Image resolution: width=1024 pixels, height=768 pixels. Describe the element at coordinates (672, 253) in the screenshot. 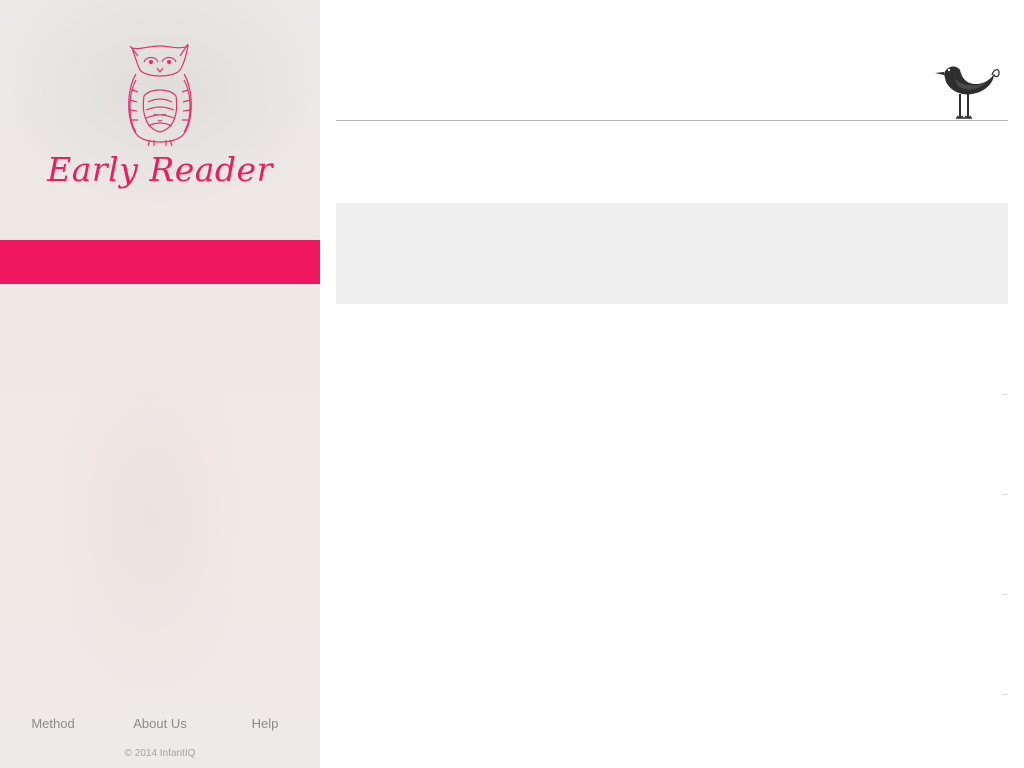

I see `content-panel` at that location.